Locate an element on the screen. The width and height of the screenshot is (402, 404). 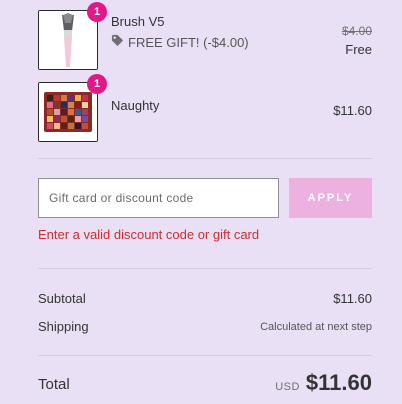
total-price: USD $11.60 is located at coordinates (323, 383).